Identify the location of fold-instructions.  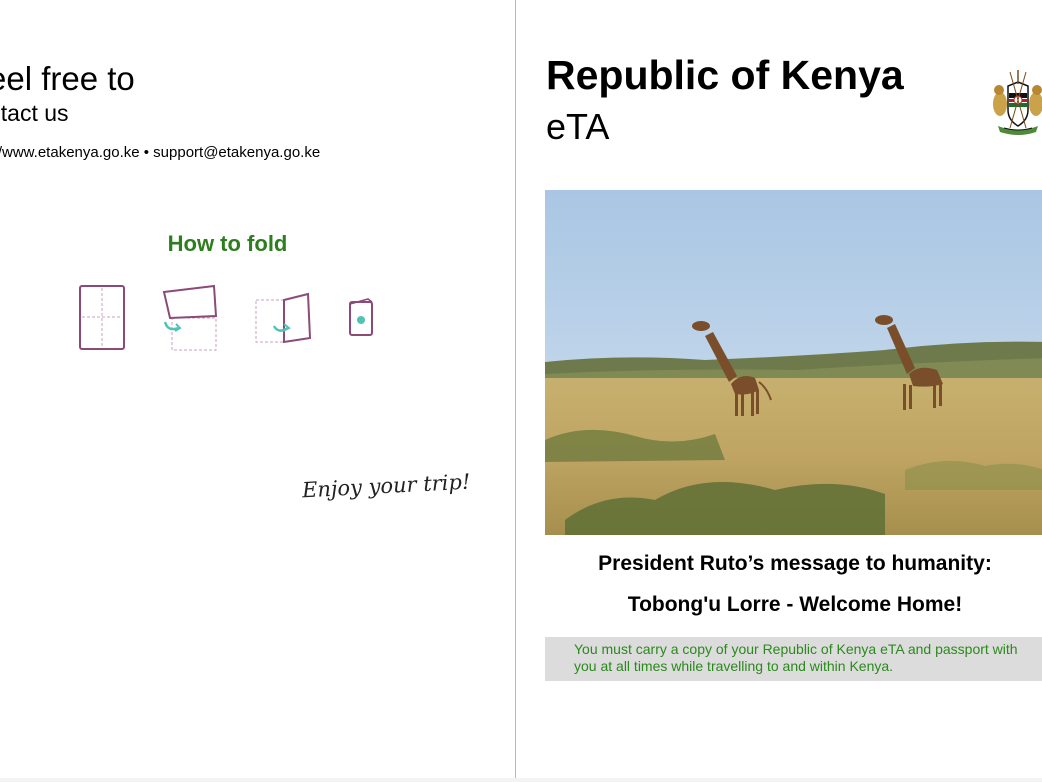
(226, 317).